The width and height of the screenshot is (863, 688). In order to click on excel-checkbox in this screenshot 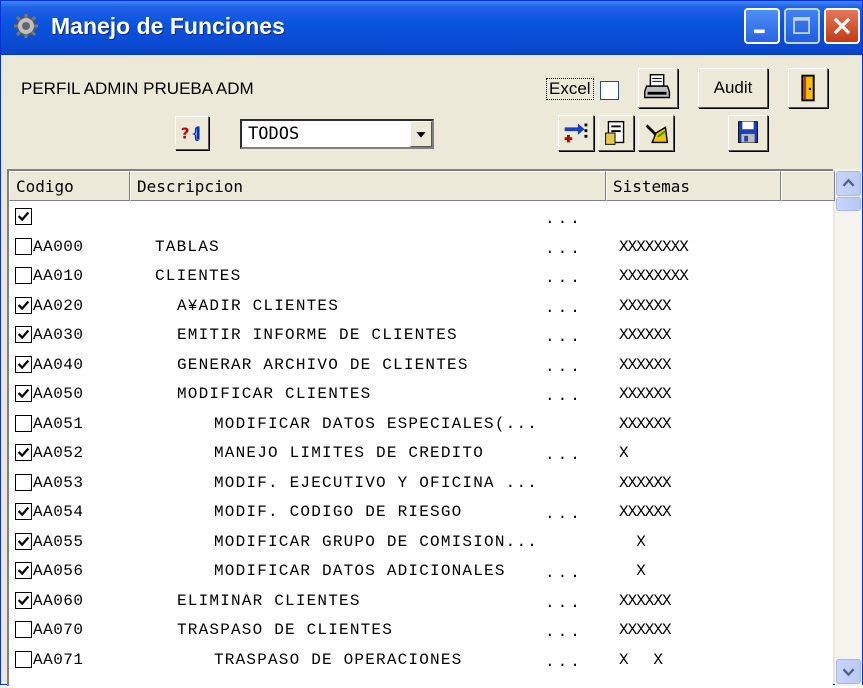, I will do `click(609, 90)`.